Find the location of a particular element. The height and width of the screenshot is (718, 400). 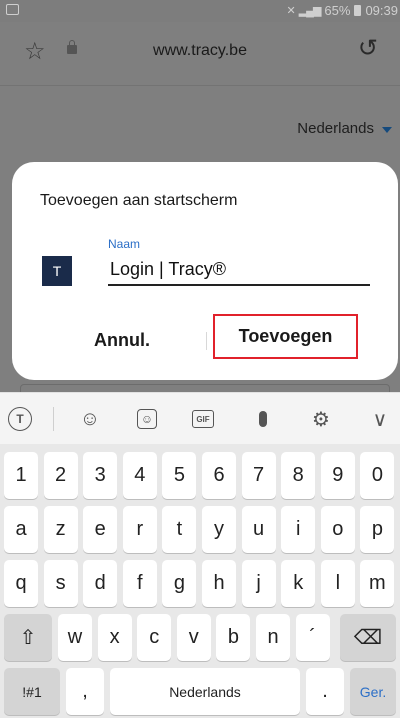

toolbar-divider is located at coordinates (53, 419).